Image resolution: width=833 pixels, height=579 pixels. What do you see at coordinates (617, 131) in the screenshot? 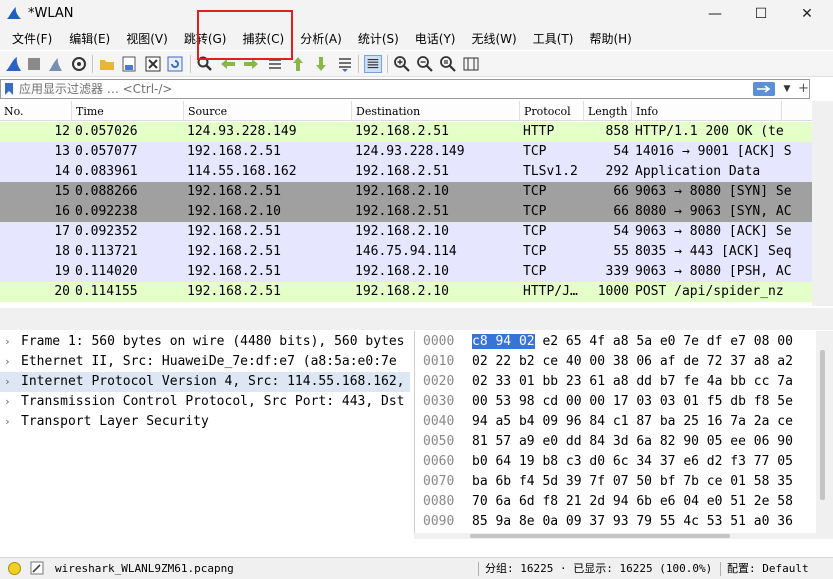
I see `packet-cell-len: 858` at bounding box center [617, 131].